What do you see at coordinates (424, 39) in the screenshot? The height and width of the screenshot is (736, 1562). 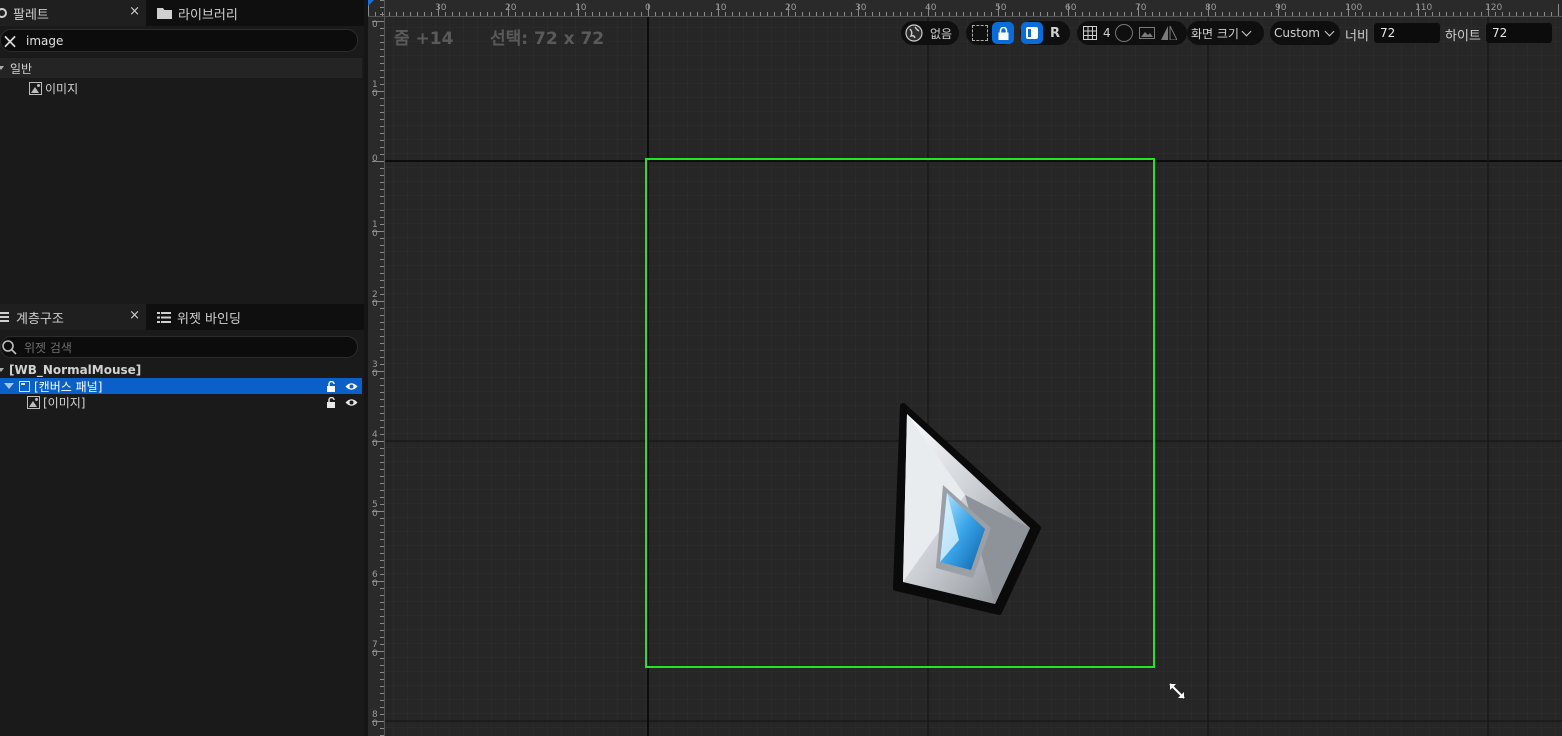 I see `zoom-label: 줌 +14` at bounding box center [424, 39].